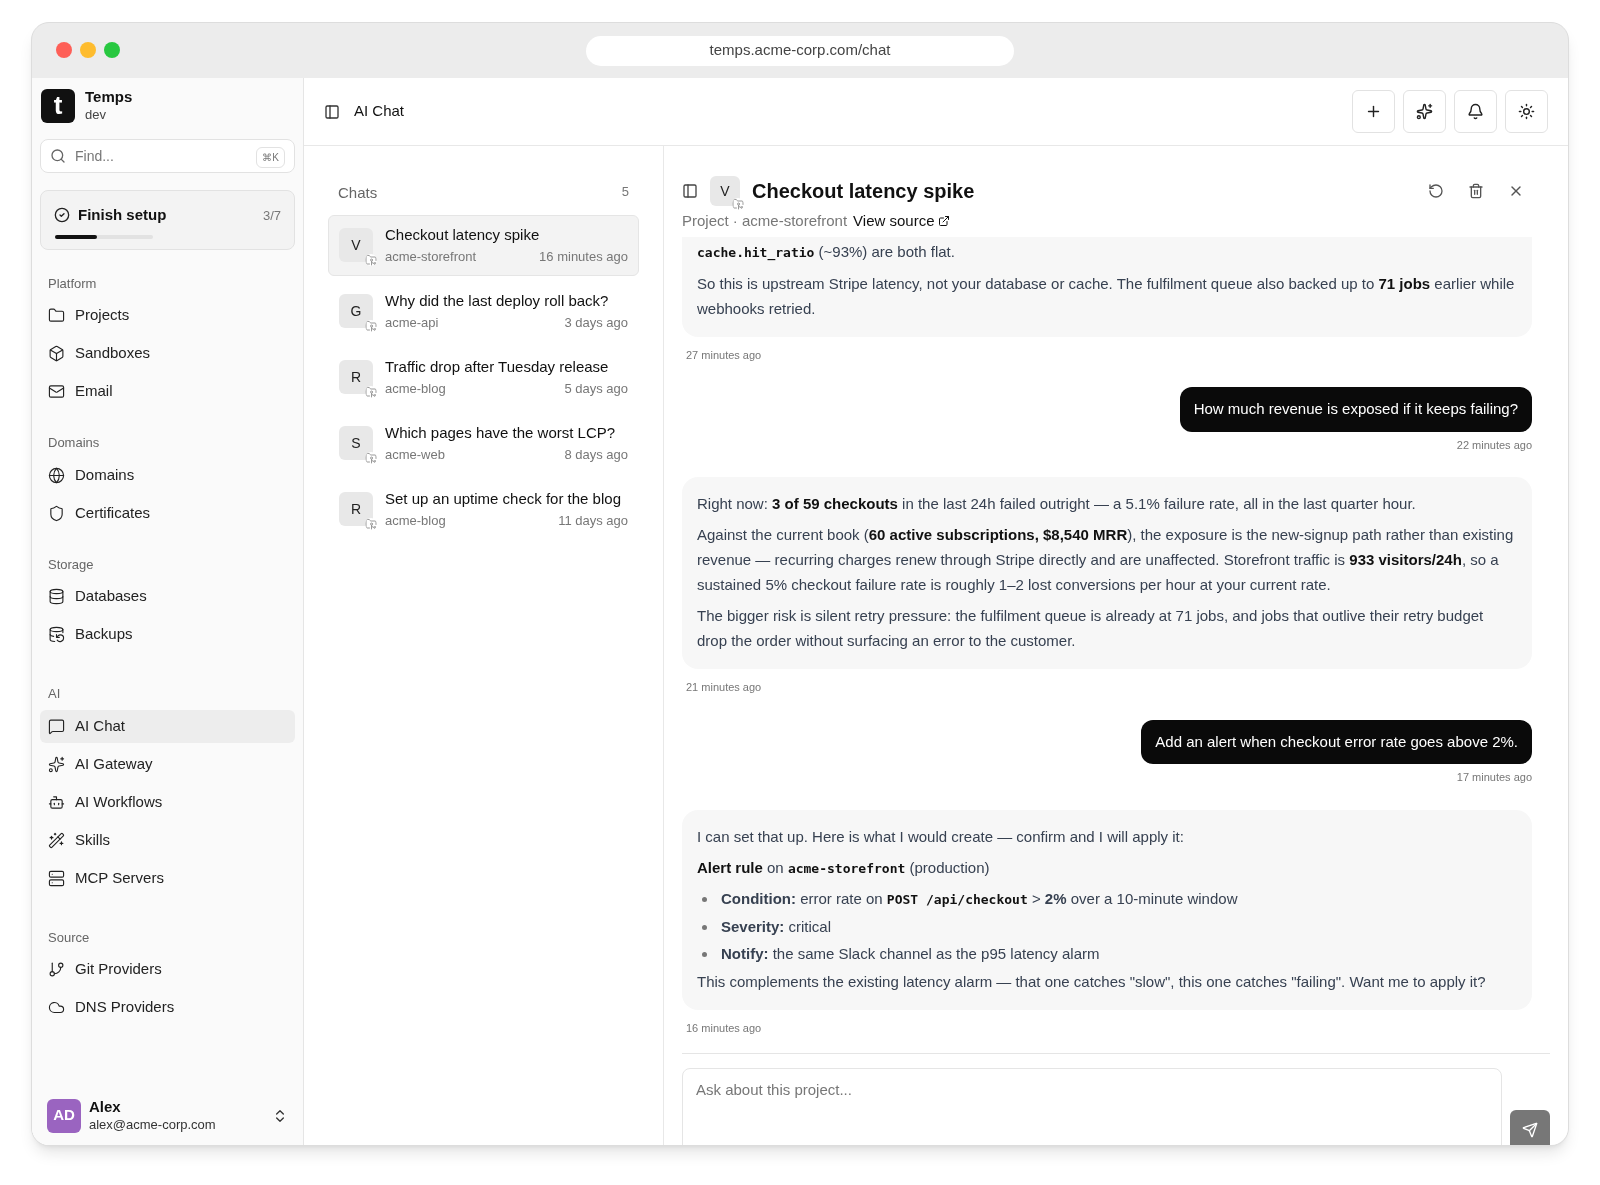  I want to click on git-branch-icon, so click(56, 969).